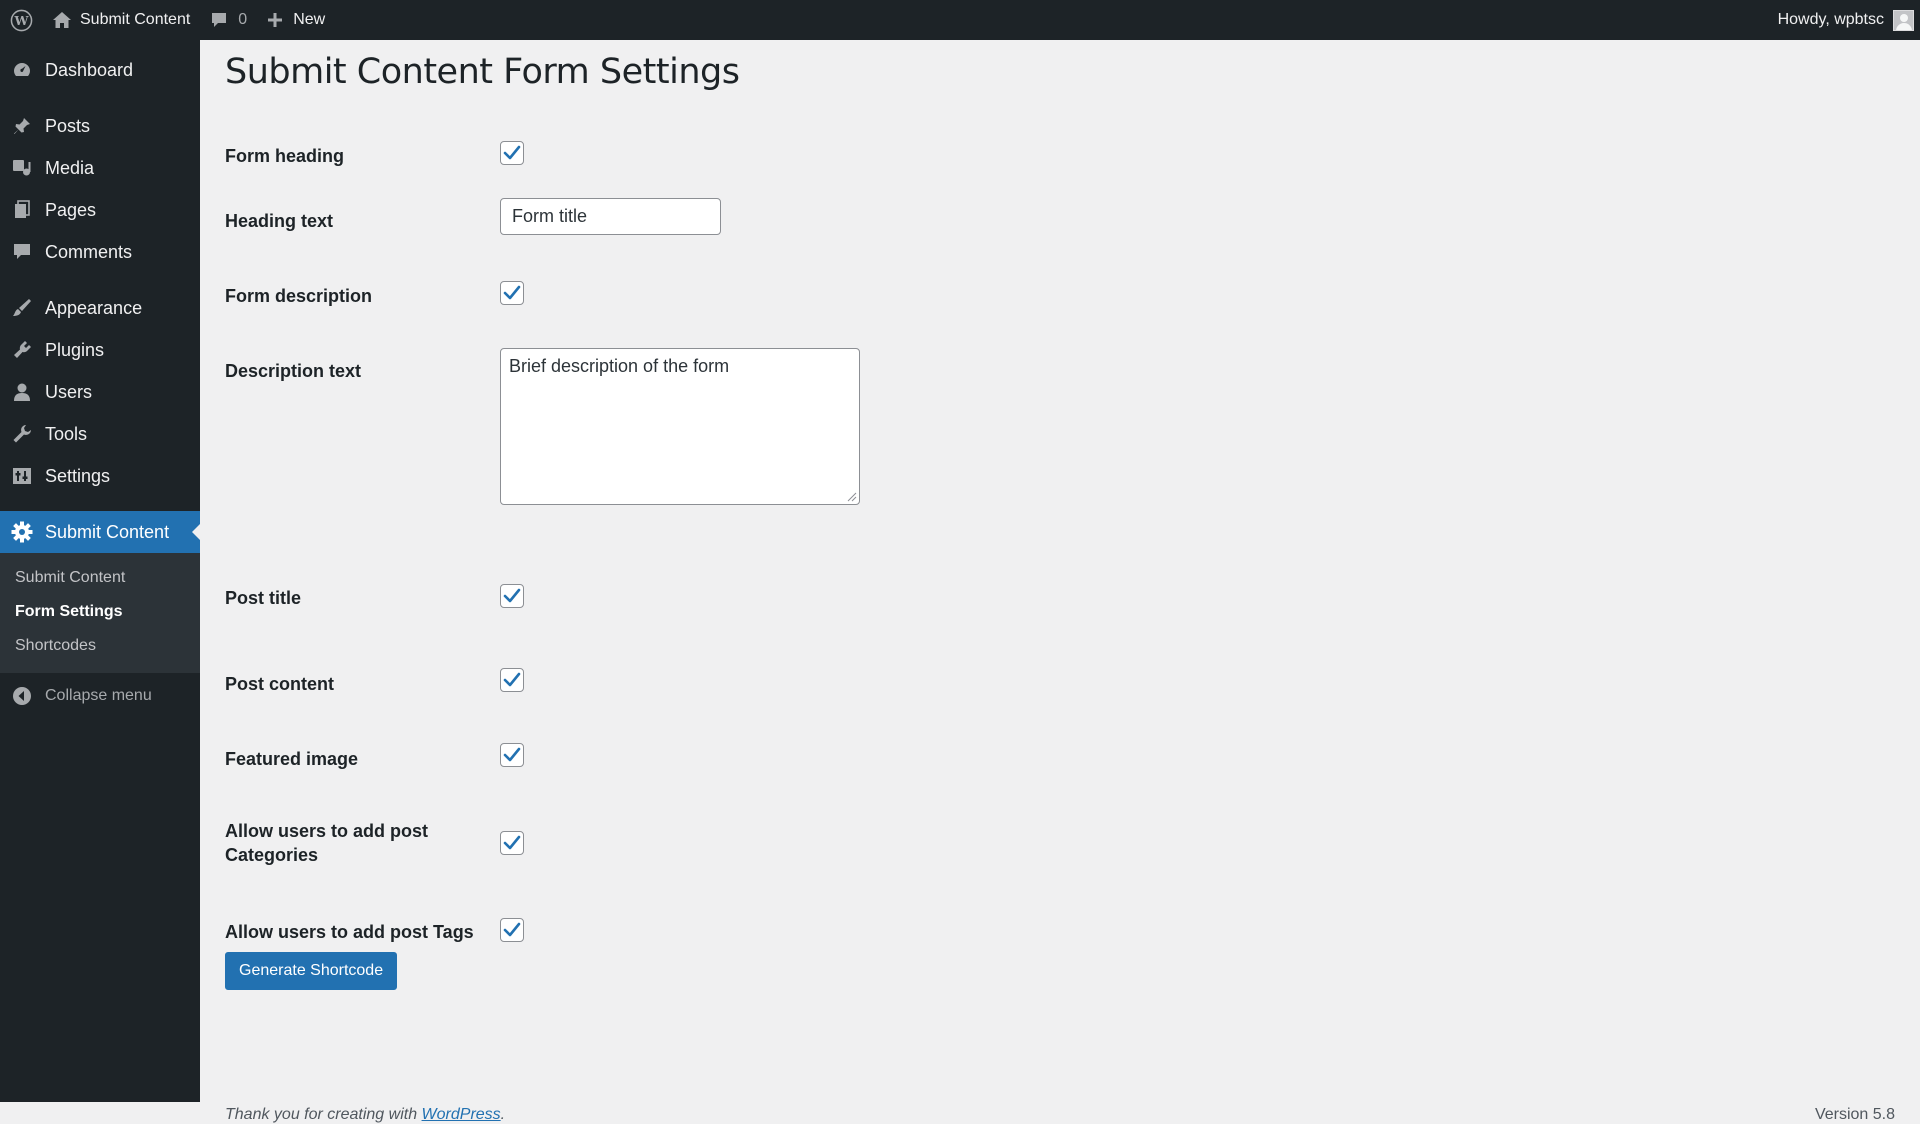 The image size is (1920, 1124). What do you see at coordinates (285, 156) in the screenshot?
I see `field-label: Form heading` at bounding box center [285, 156].